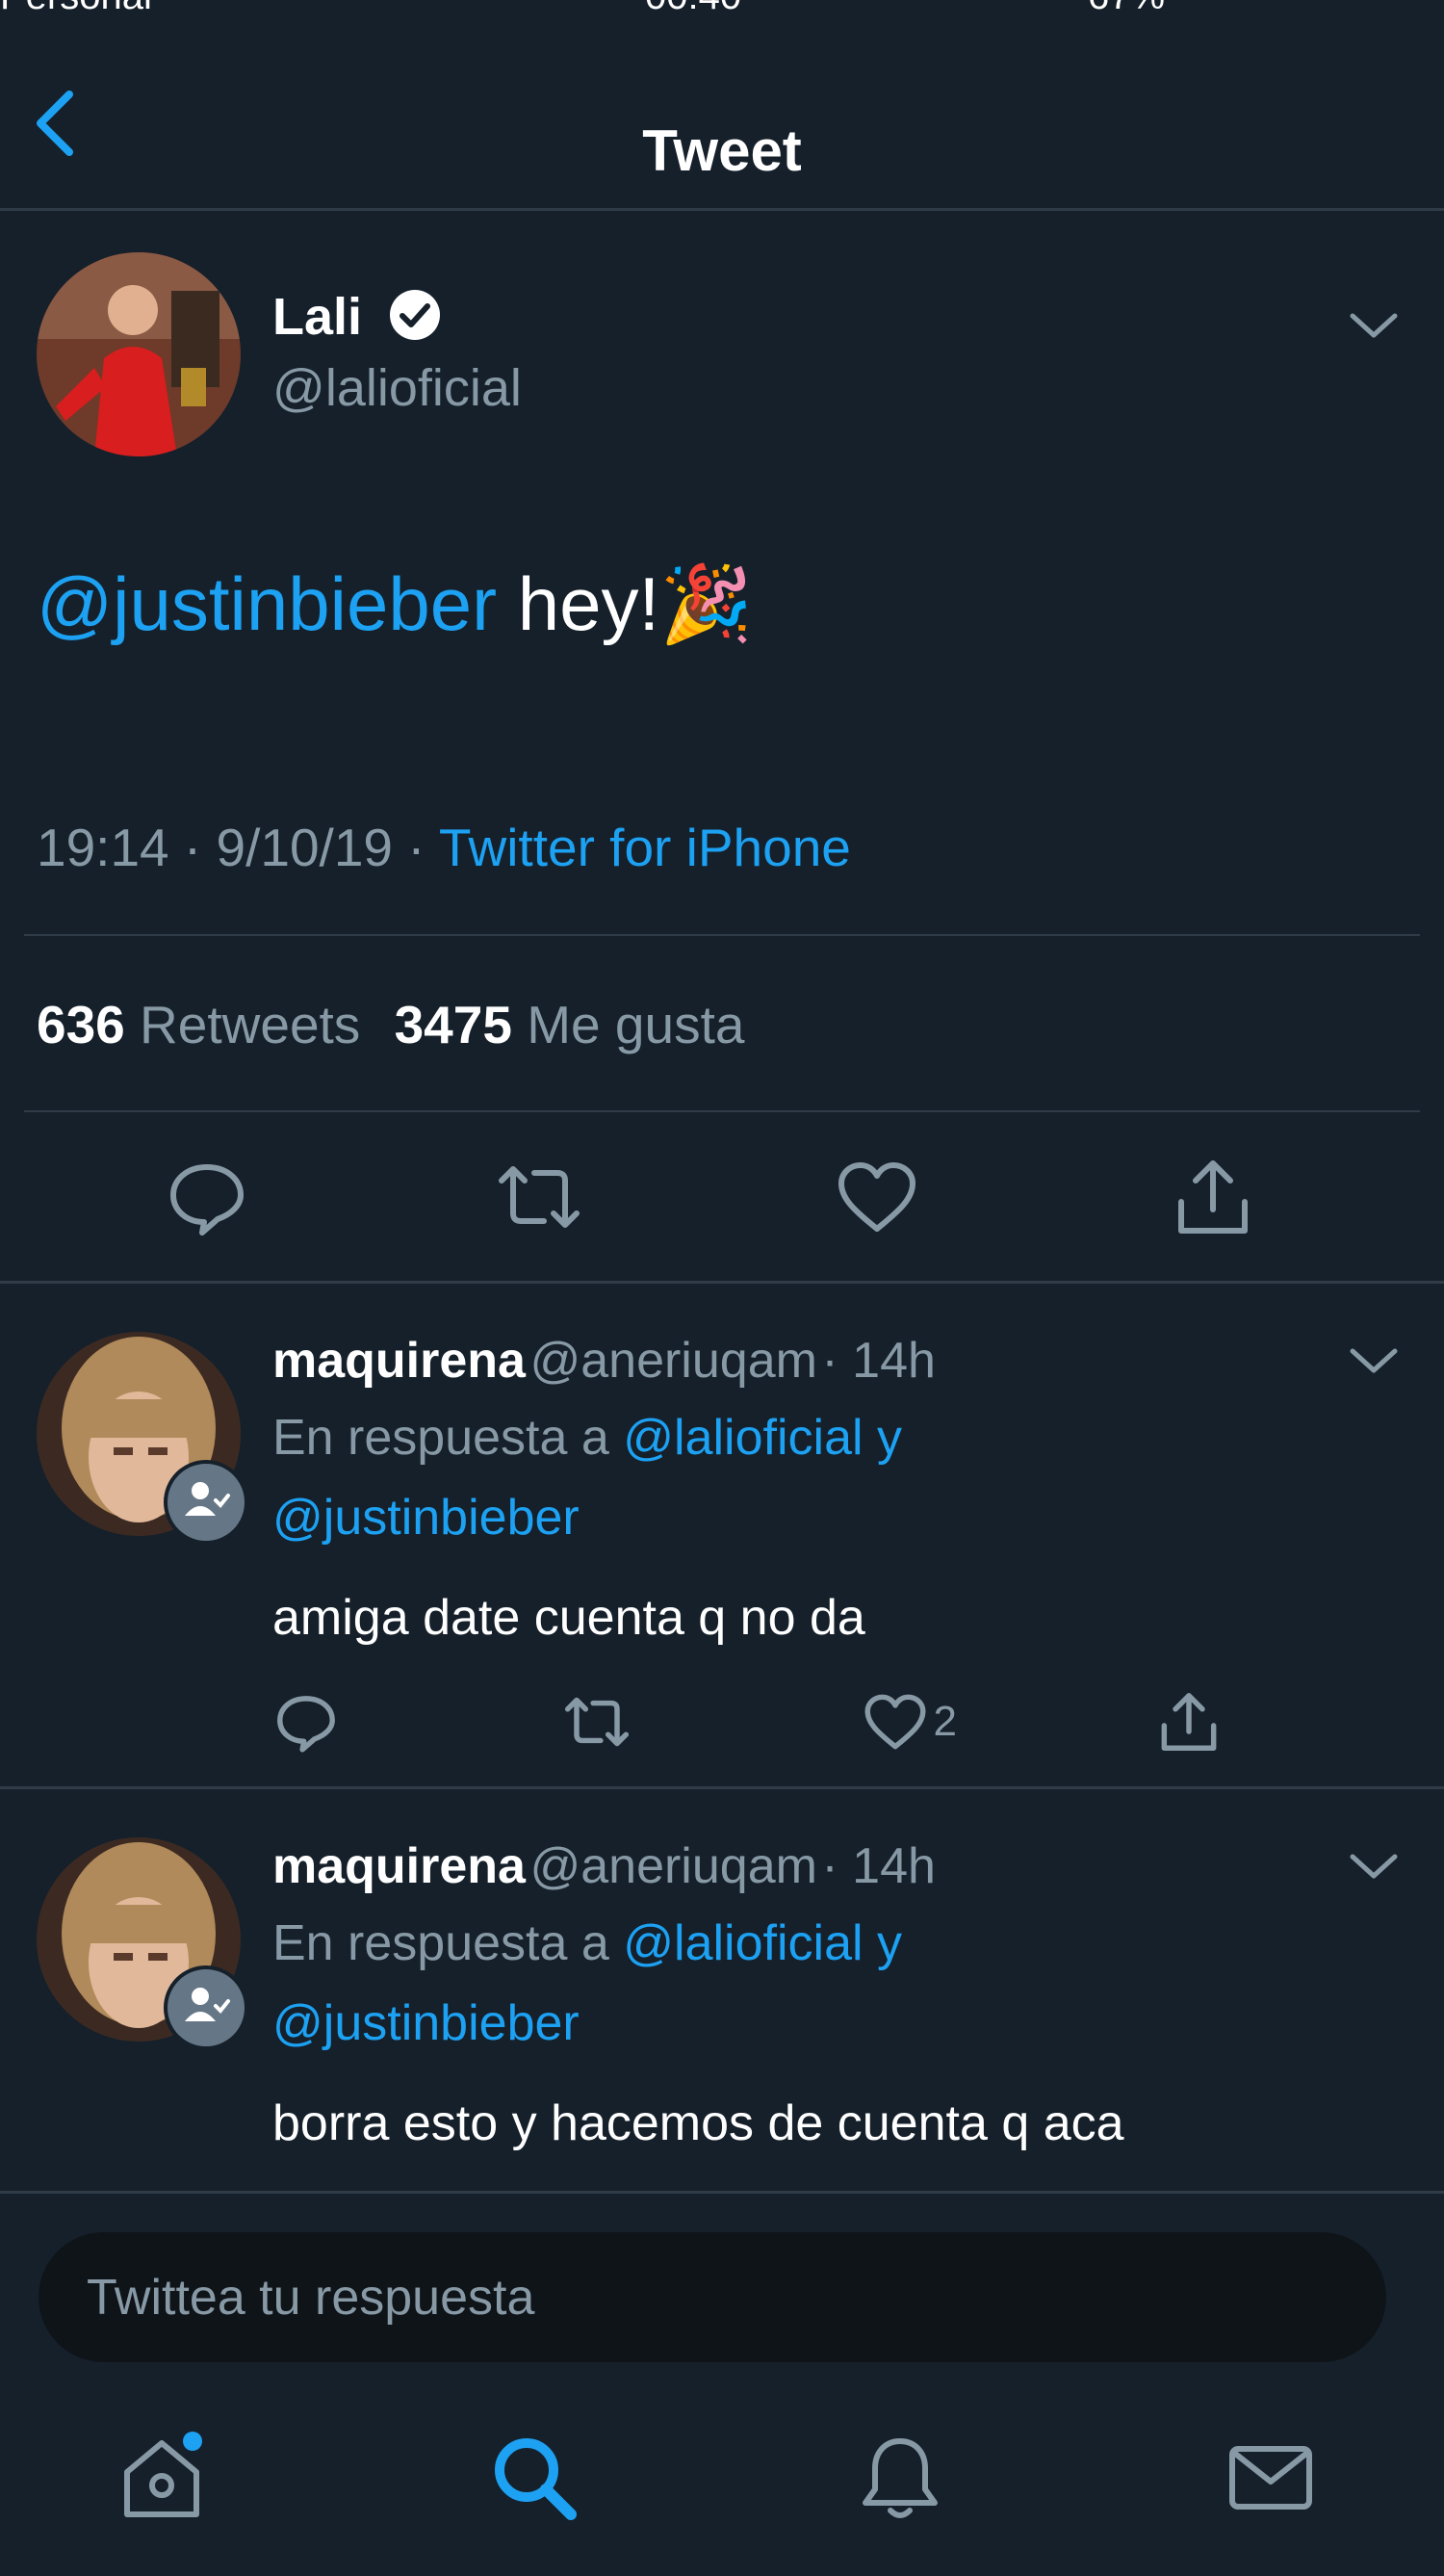  Describe the element at coordinates (397, 388) in the screenshot. I see `author-handle: @lalioficial` at that location.